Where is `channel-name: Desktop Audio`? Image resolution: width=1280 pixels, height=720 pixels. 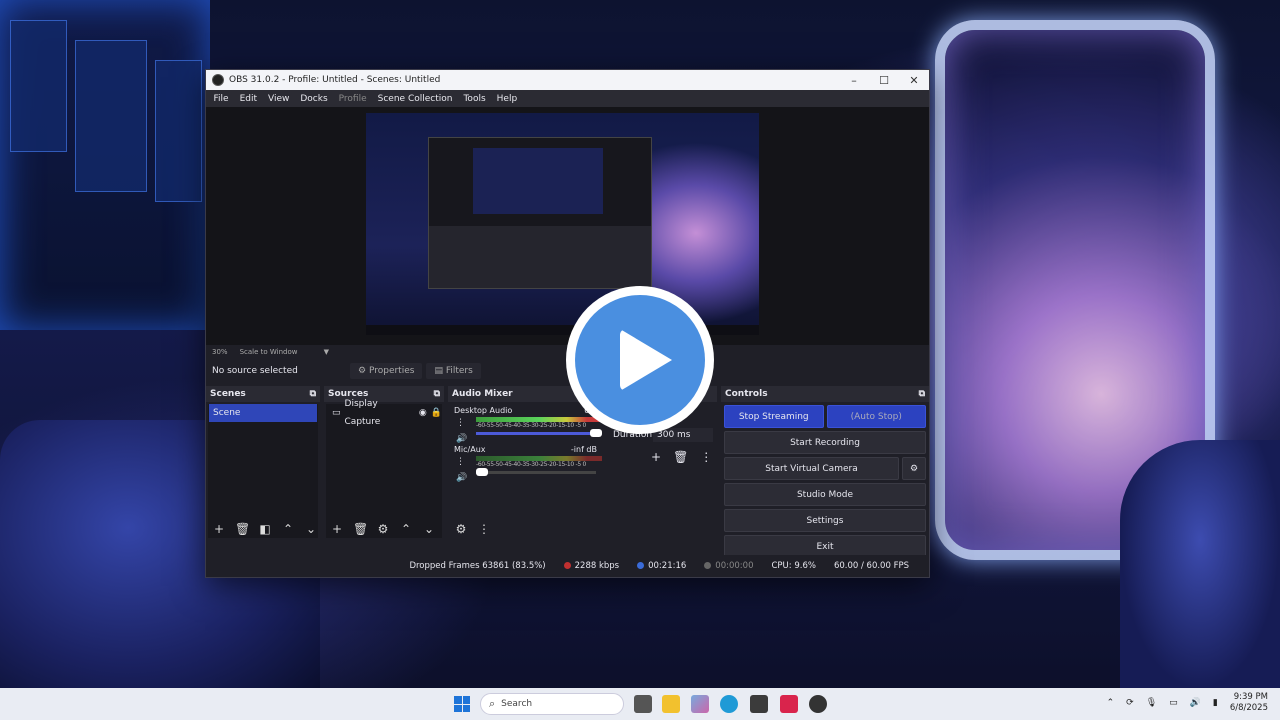
channel-name: Desktop Audio is located at coordinates (483, 410).